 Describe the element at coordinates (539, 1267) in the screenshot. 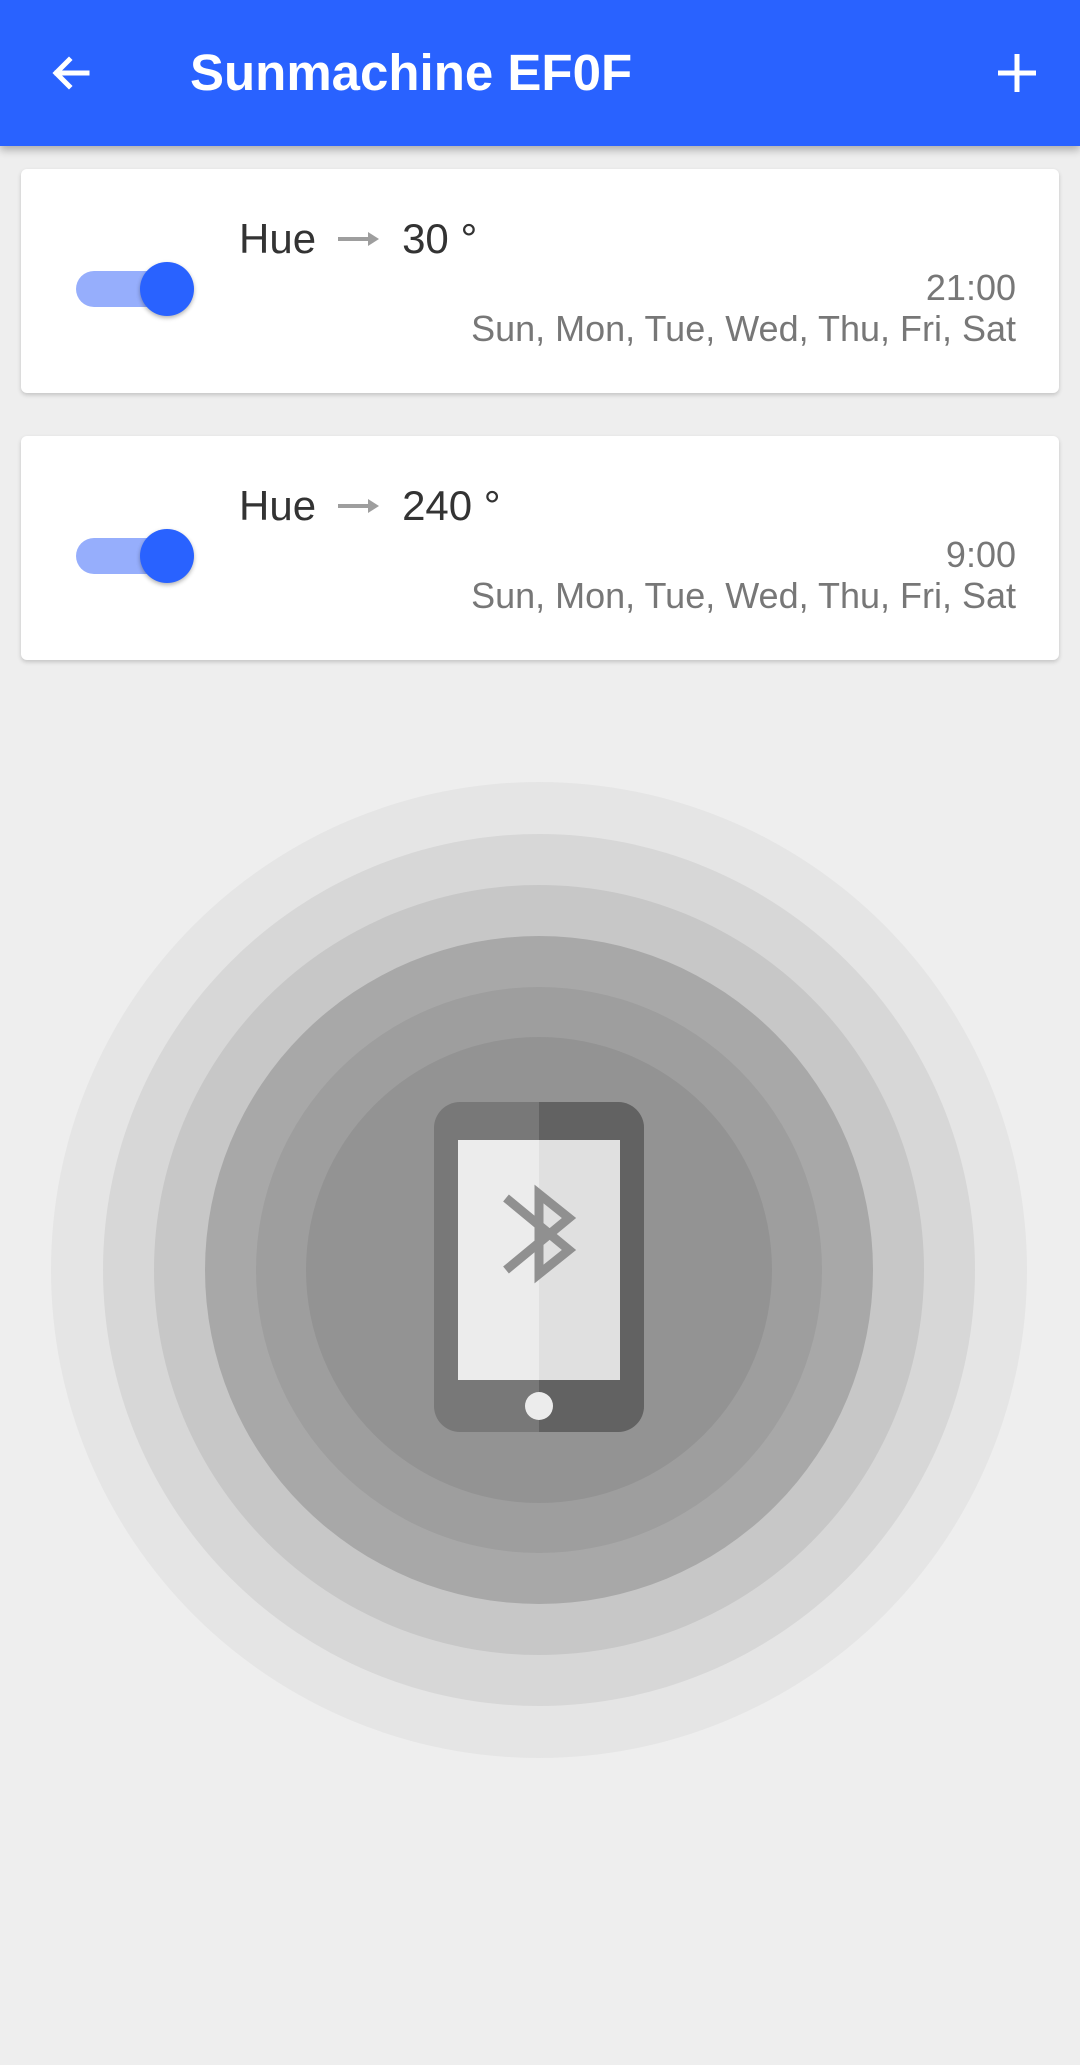

I see `bluetooth-phone-icon` at that location.